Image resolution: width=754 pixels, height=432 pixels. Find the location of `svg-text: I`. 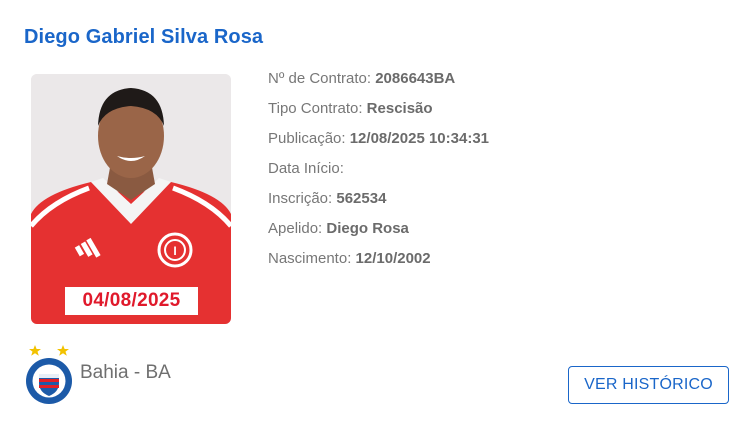

svg-text: I is located at coordinates (174, 251).